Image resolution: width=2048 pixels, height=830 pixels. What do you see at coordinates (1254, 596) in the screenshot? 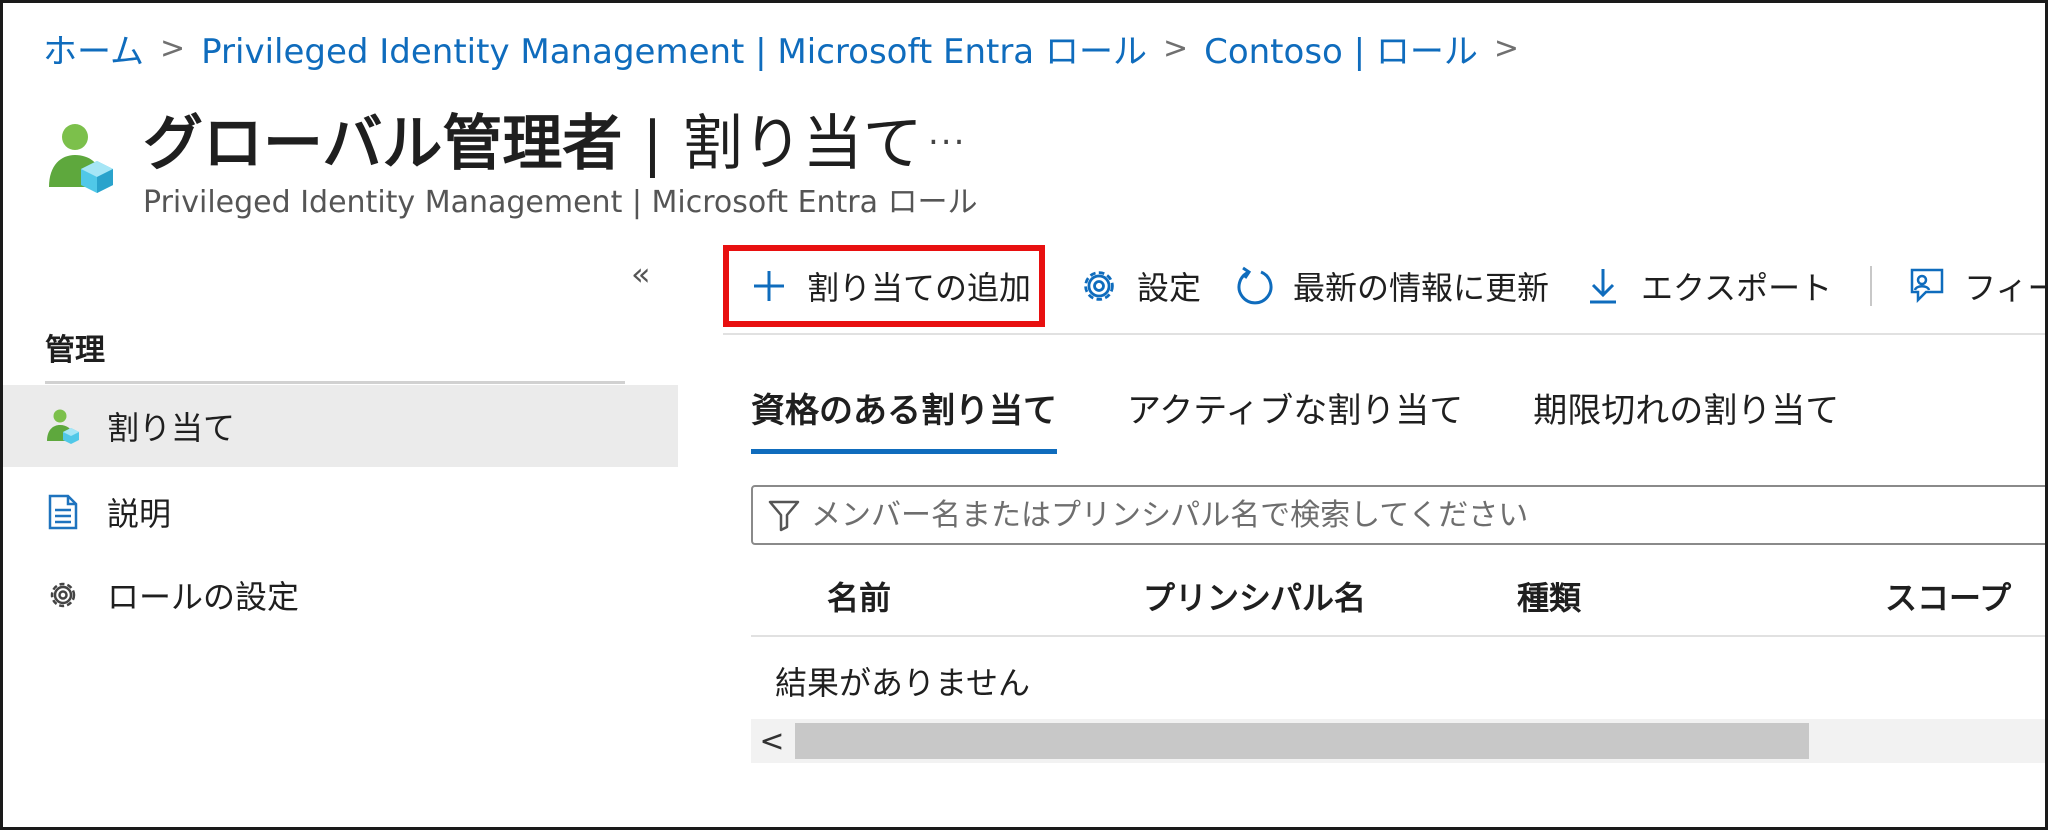
I see `column-header-principal-name: プリンシパル名` at bounding box center [1254, 596].